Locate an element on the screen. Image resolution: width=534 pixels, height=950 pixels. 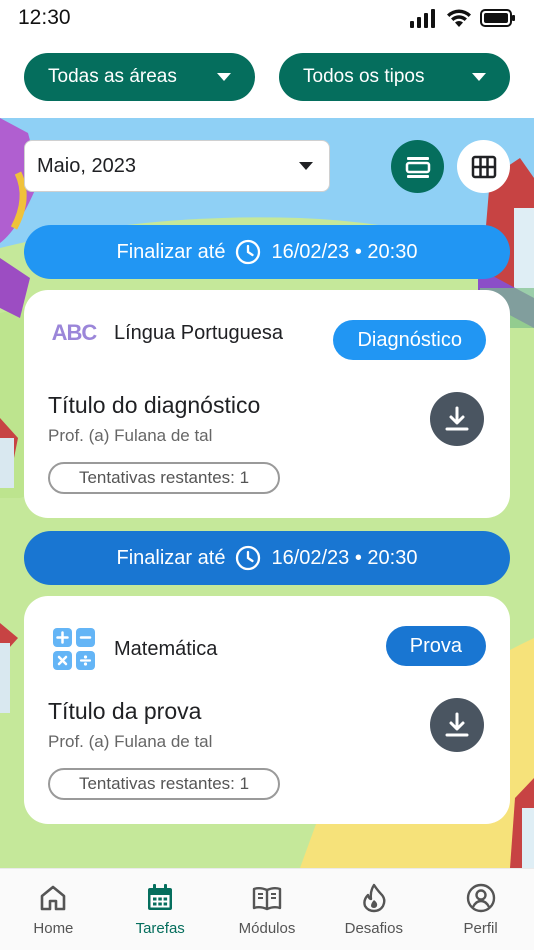
nav-label: Tarefas is located at coordinates (160, 928).